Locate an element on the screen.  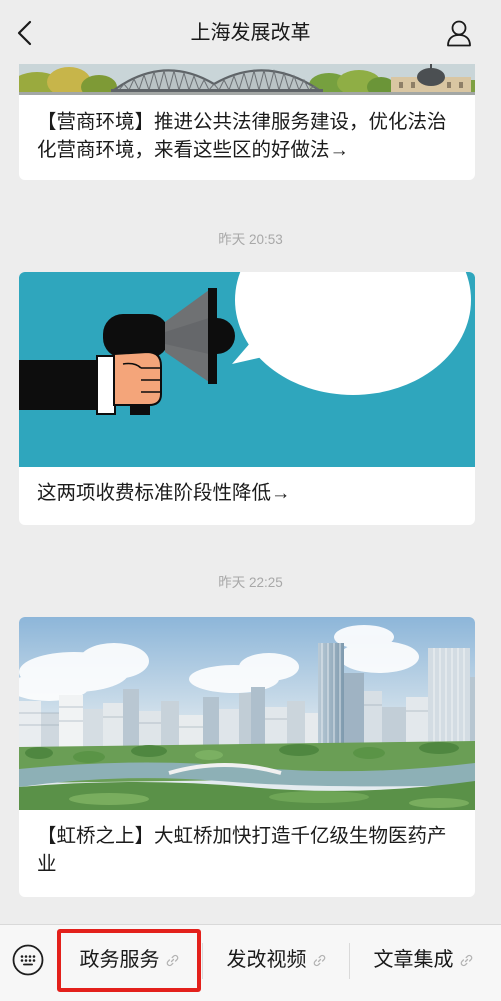
page-title: 上海发展改革 is located at coordinates (250, 33).